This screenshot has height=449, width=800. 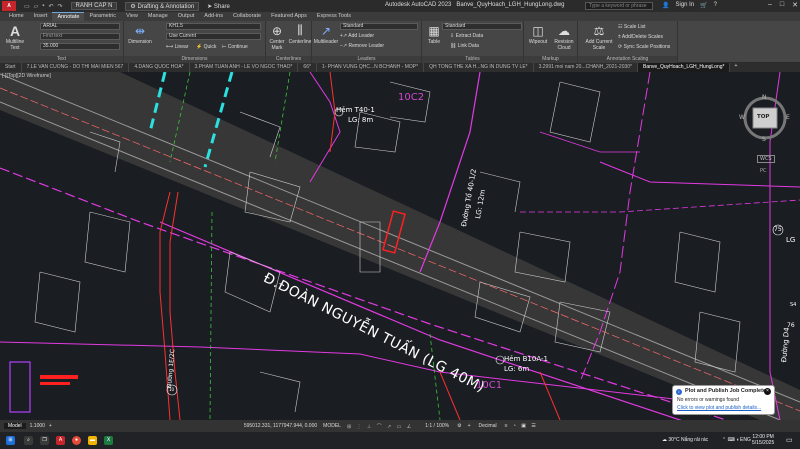 I want to click on quick-button: ⚡ Quick, so click(x=206, y=47).